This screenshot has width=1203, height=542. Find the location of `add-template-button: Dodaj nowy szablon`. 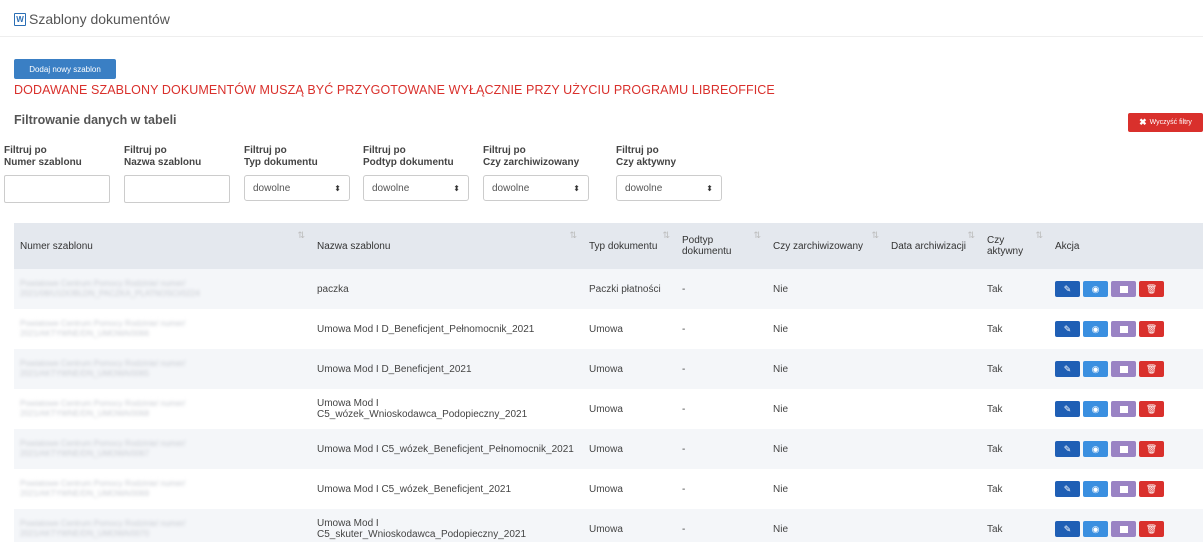

add-template-button: Dodaj nowy szablon is located at coordinates (65, 69).